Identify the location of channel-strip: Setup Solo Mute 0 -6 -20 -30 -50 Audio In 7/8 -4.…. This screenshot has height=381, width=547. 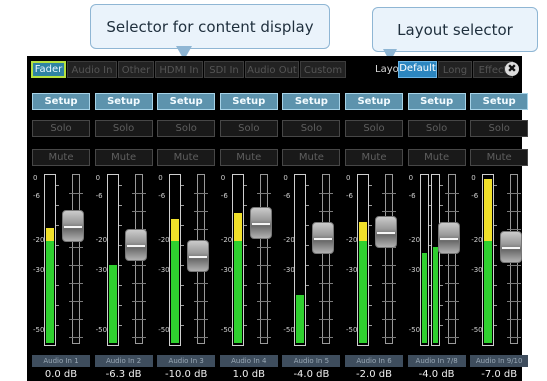
(436, 235).